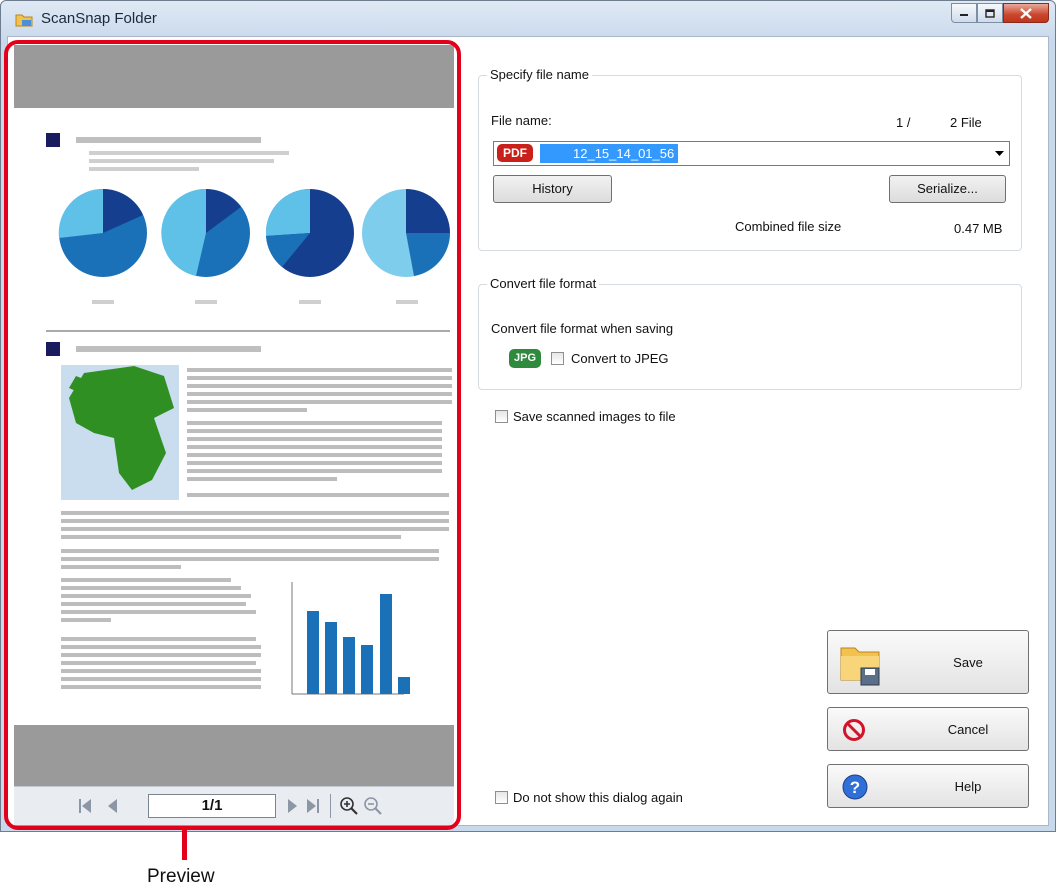  Describe the element at coordinates (349, 806) in the screenshot. I see `zoom-in-icon` at that location.